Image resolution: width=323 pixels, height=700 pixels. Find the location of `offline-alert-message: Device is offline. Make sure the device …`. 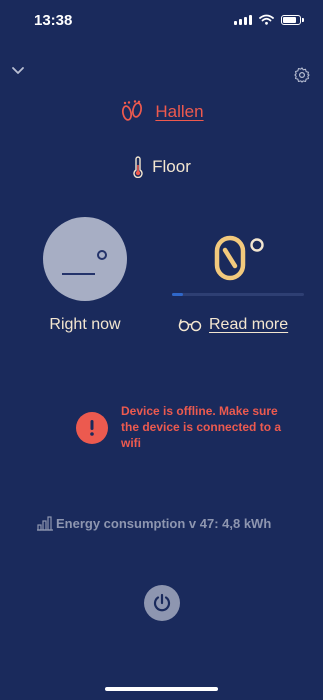

offline-alert-message: Device is offline. Make sure the device … is located at coordinates (201, 427).